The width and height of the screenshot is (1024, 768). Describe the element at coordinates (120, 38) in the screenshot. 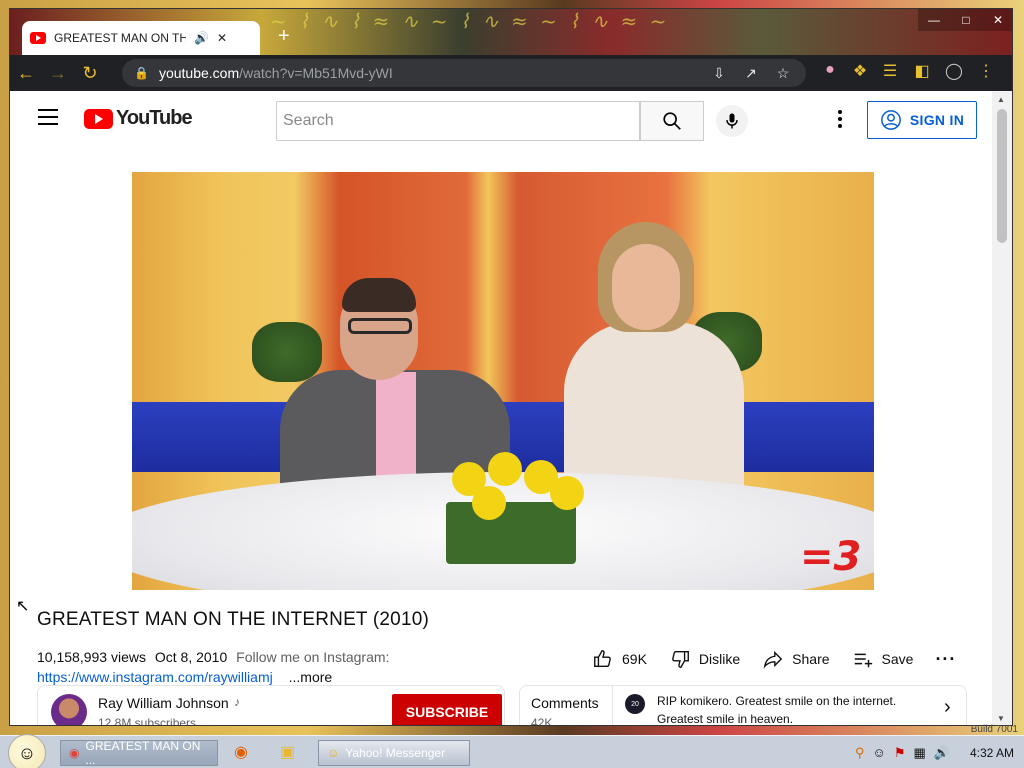

I see `tab-title: GREATEST MAN ON THE INTERNET (2010)` at that location.